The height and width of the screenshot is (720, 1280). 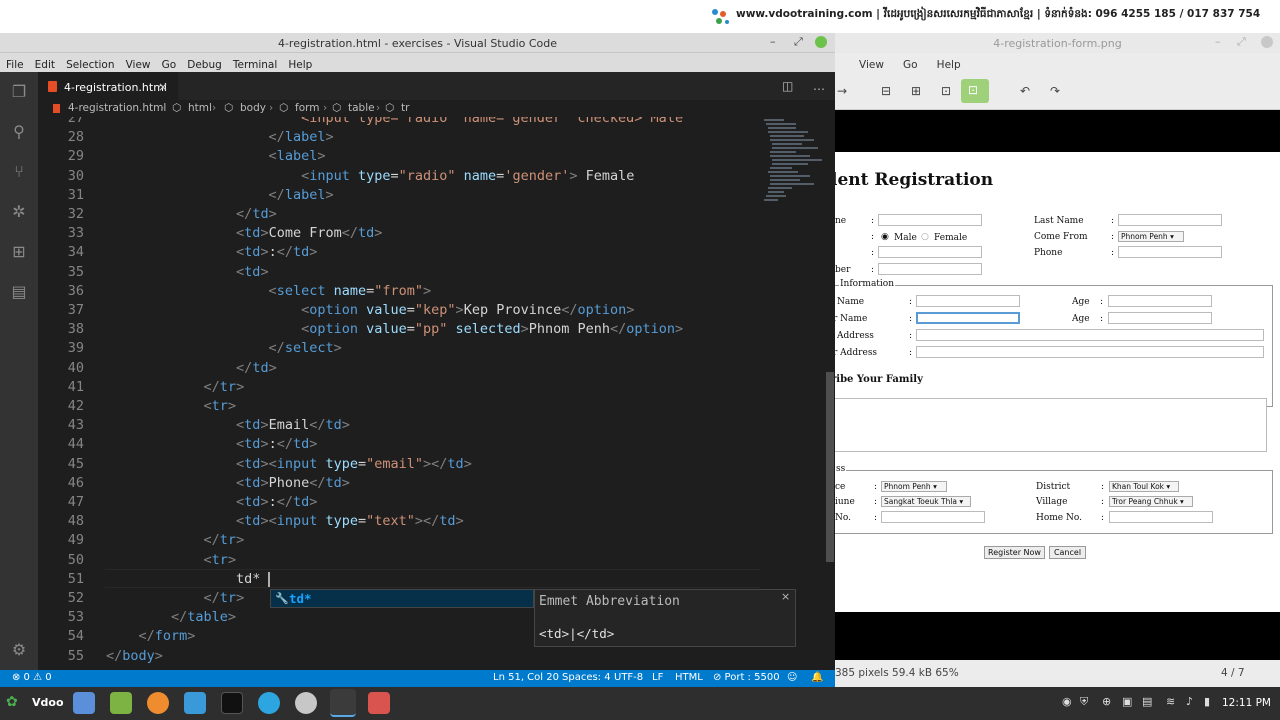 What do you see at coordinates (405, 108) in the screenshot?
I see `breadcrumb-tr: tr` at bounding box center [405, 108].